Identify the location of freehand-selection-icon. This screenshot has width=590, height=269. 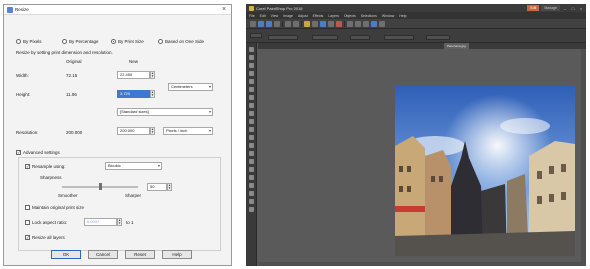
(251, 89).